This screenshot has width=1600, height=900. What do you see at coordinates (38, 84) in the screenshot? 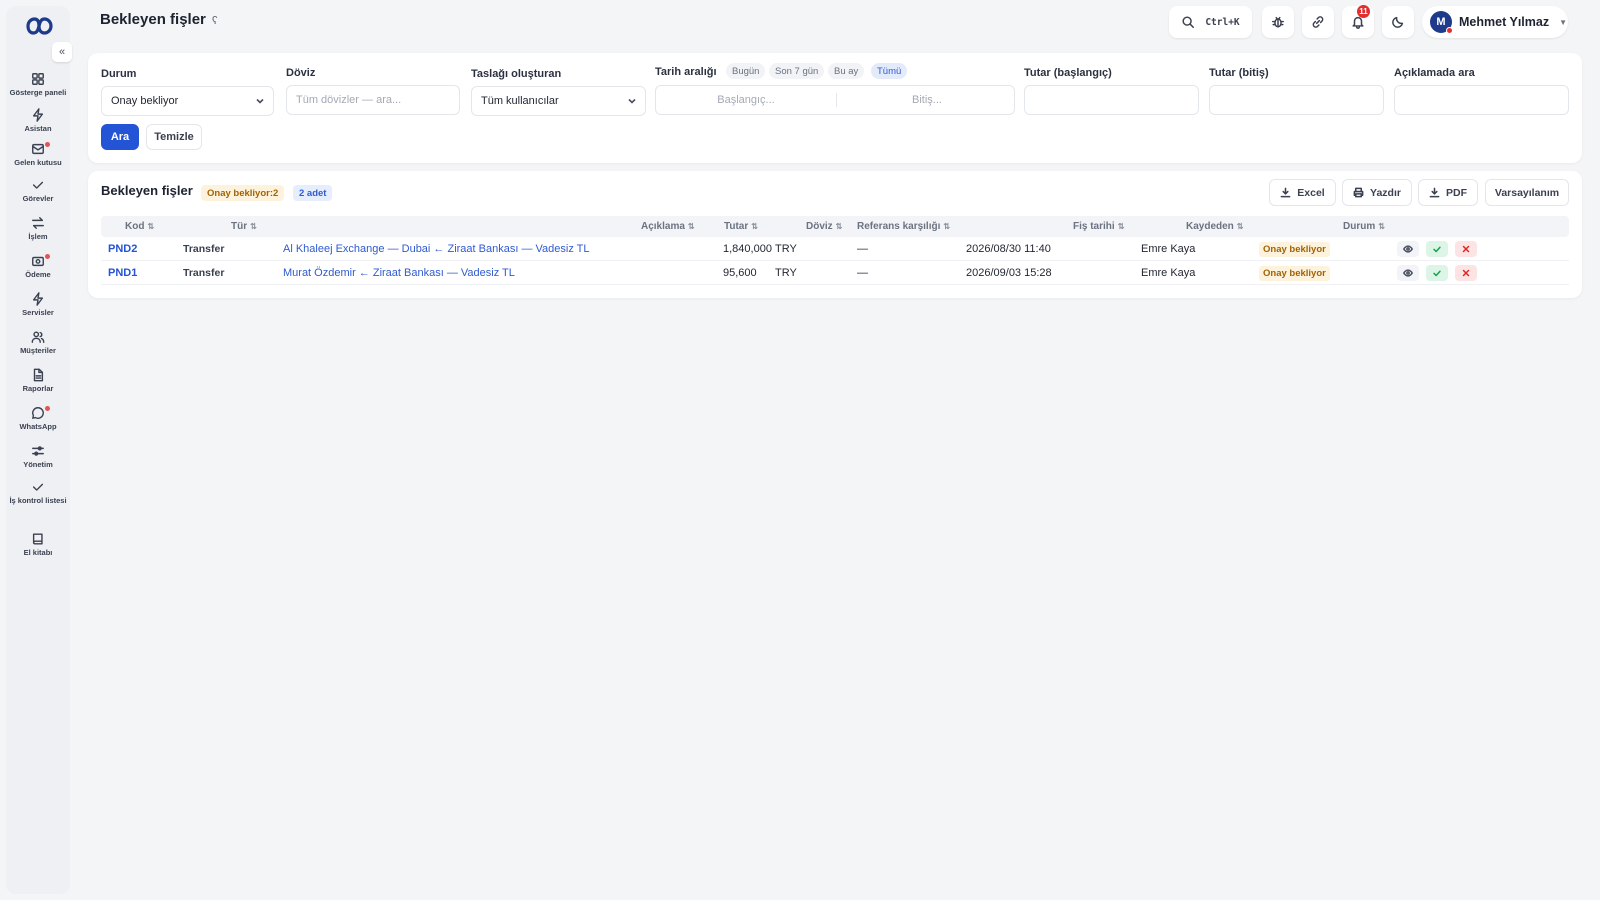
I see `sidebar-item-dashboard: Gösterge paneli` at bounding box center [38, 84].